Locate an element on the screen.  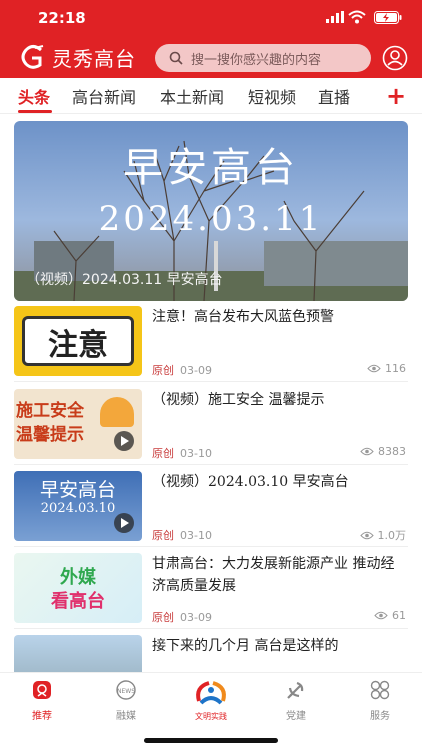
cellular-signal-icon is located at coordinates (335, 17).